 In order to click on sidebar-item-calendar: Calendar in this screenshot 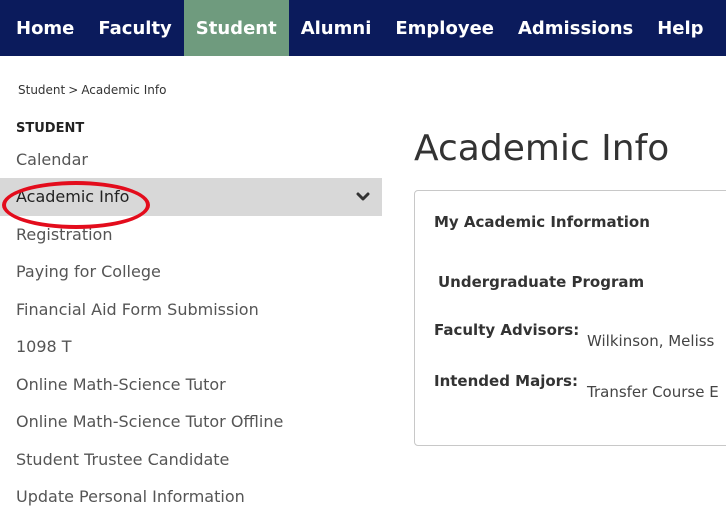, I will do `click(191, 161)`.